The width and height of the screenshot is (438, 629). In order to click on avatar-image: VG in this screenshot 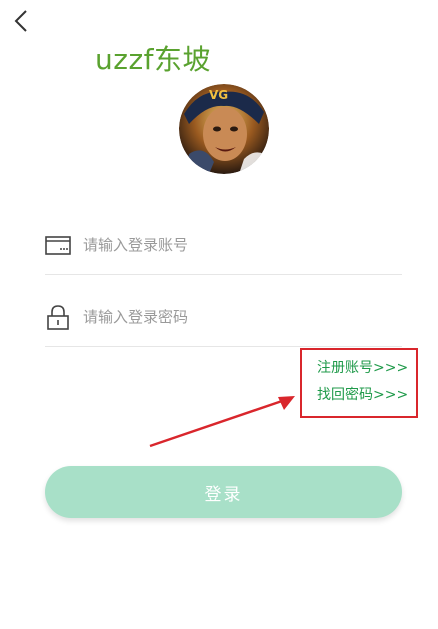, I will do `click(224, 129)`.